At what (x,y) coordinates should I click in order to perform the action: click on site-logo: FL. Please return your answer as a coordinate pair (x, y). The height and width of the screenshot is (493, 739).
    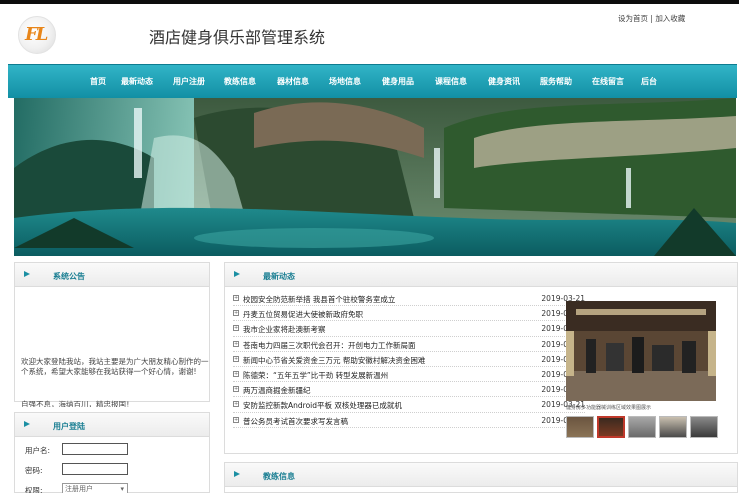
    Looking at the image, I should click on (37, 35).